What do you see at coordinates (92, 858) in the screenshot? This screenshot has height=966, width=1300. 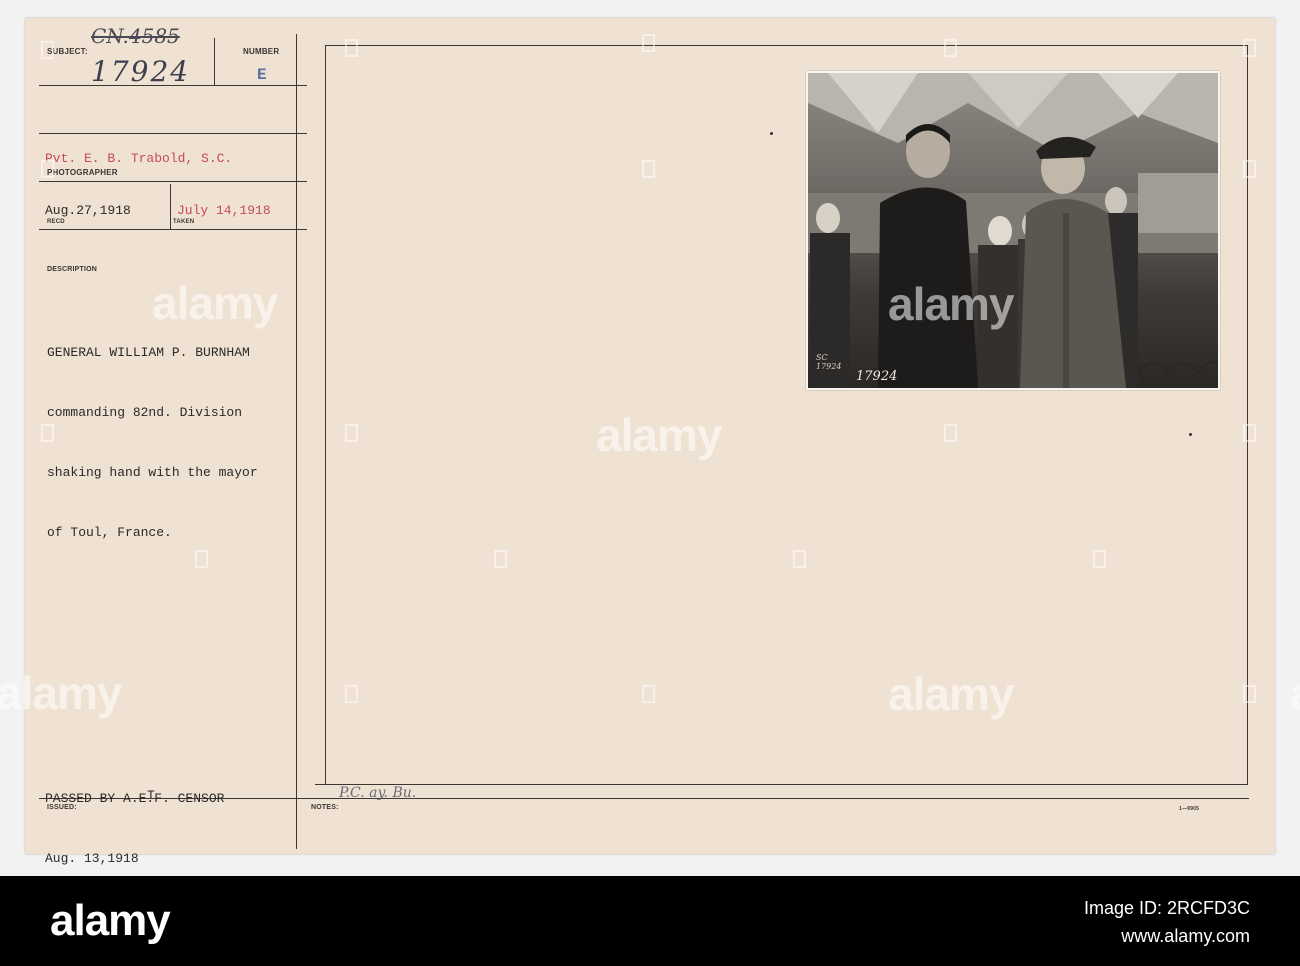 I see `censor-line-2: Aug. 13,1918` at bounding box center [92, 858].